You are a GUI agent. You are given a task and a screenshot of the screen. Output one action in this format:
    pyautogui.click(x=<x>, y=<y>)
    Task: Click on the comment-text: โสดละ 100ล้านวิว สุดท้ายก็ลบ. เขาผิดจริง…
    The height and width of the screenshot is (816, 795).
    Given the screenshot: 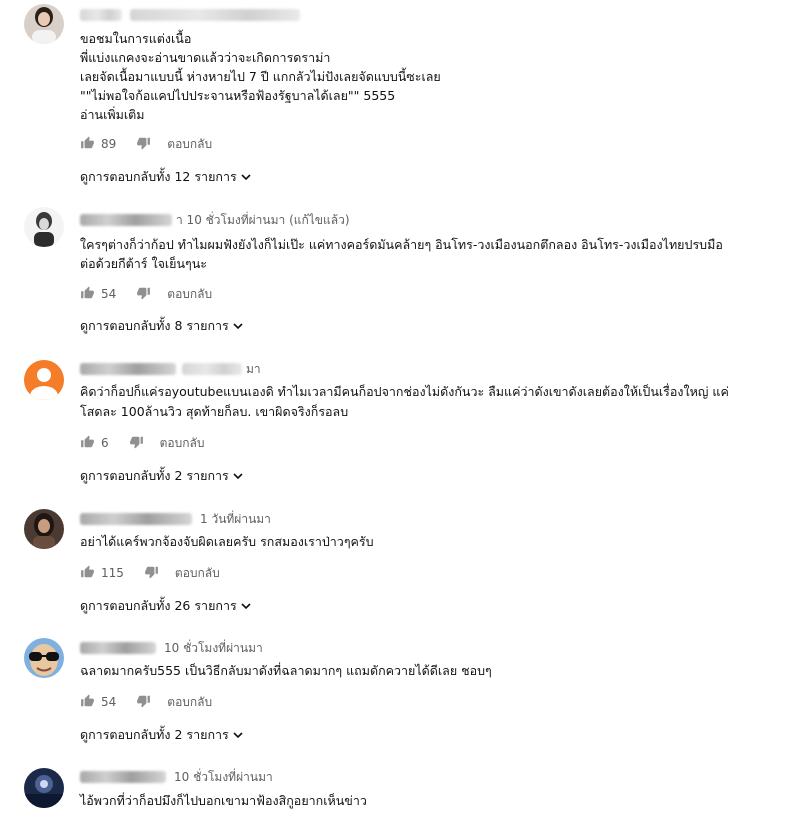 What is the action you would take?
    pyautogui.click(x=214, y=411)
    